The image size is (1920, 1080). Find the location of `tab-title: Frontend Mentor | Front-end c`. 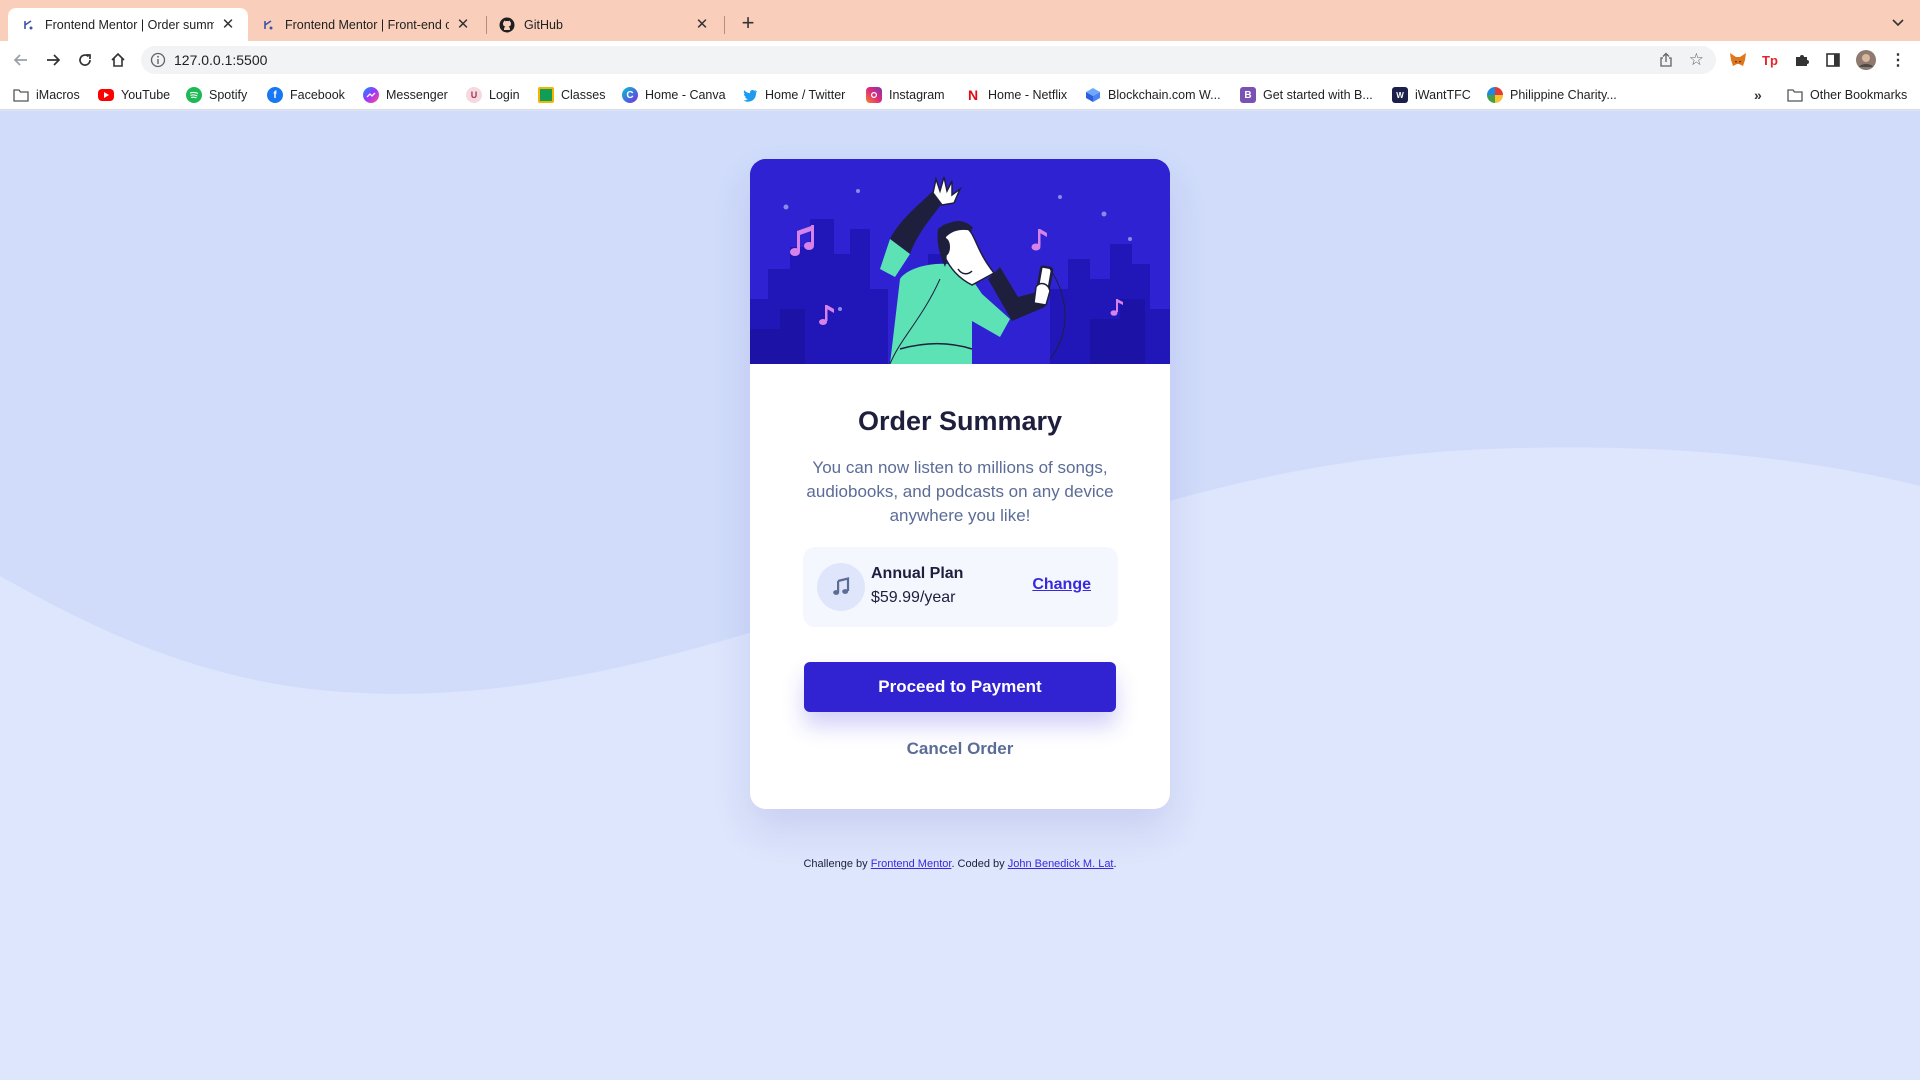

tab-title: Frontend Mentor | Front-end c is located at coordinates (367, 24).